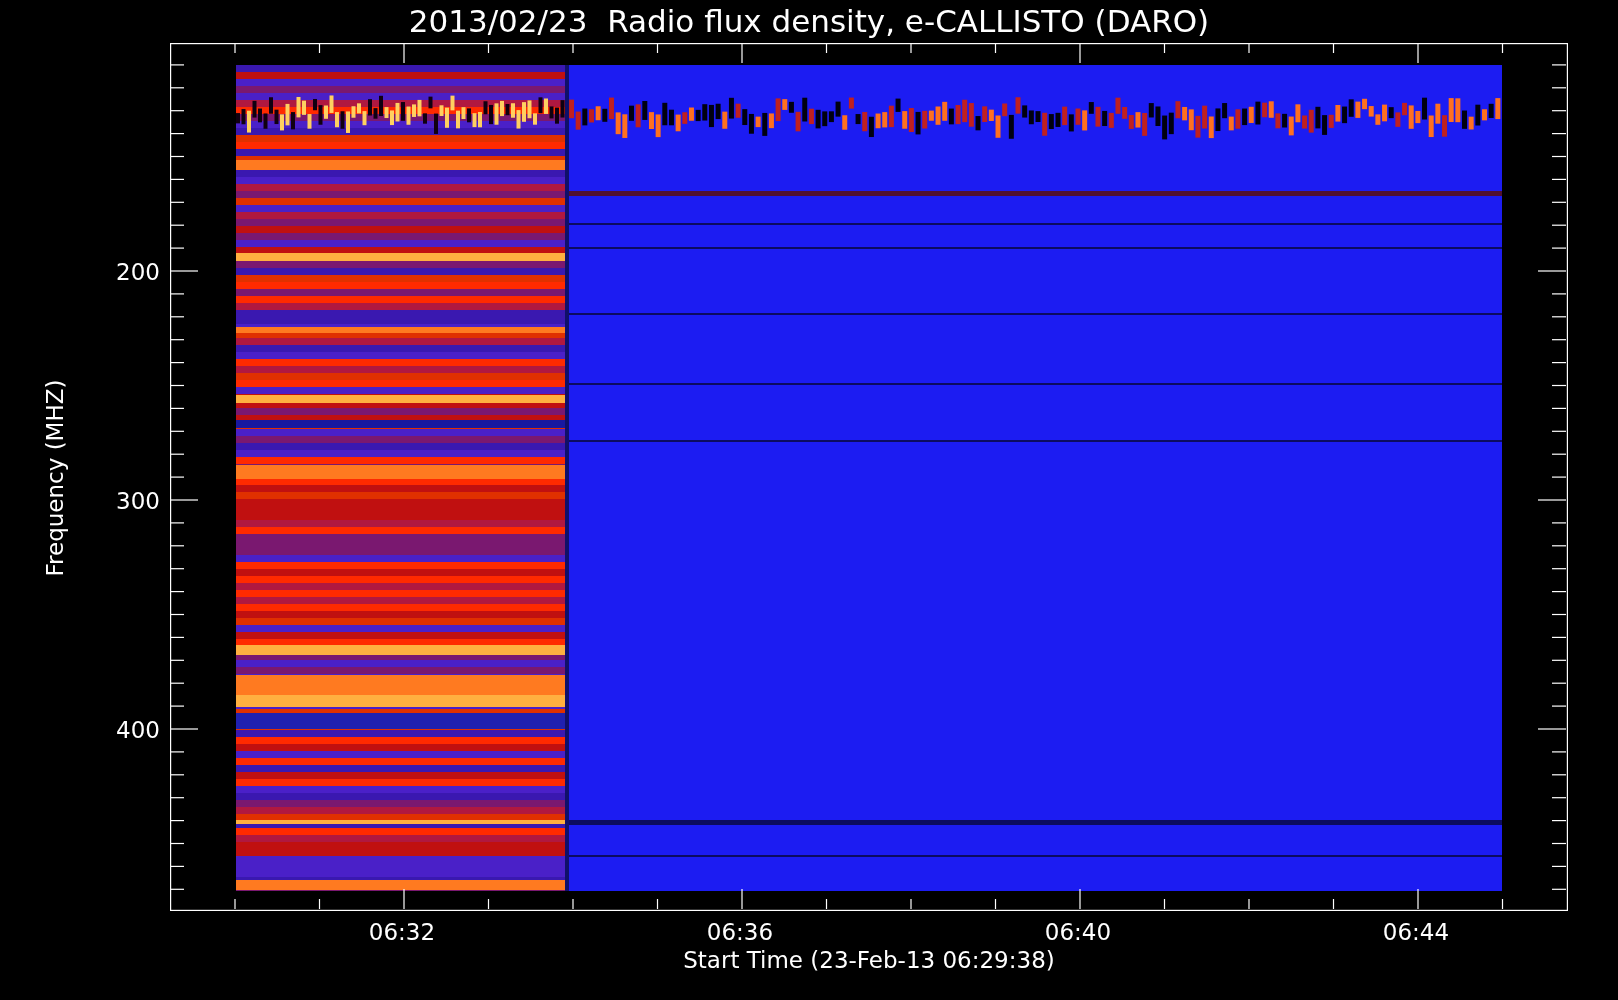 The width and height of the screenshot is (1618, 1000). What do you see at coordinates (138, 501) in the screenshot?
I see `y-tick-label: 300` at bounding box center [138, 501].